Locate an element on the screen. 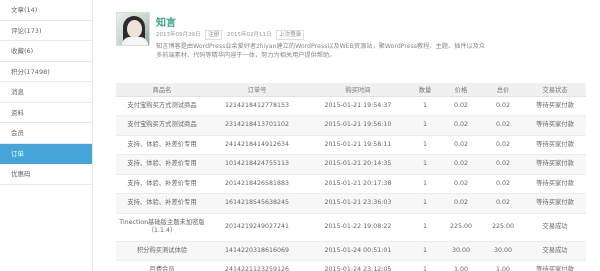 Image resolution: width=600 pixels, height=271 pixels. sidebar-item-membership: 会员 is located at coordinates (46, 133).